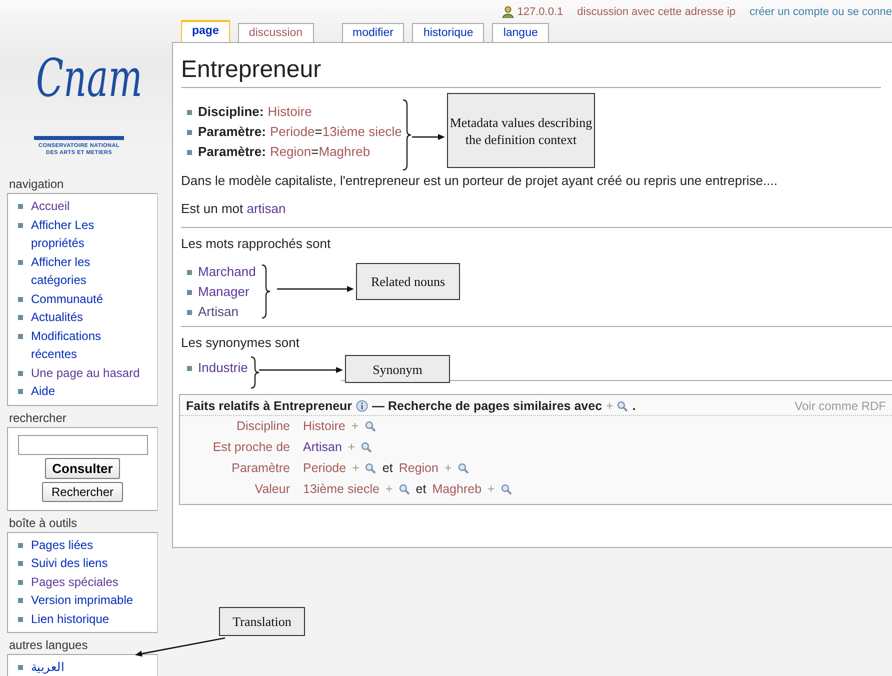 The height and width of the screenshot is (676, 892). What do you see at coordinates (43, 391) in the screenshot?
I see `sidebar-link: Aide` at bounding box center [43, 391].